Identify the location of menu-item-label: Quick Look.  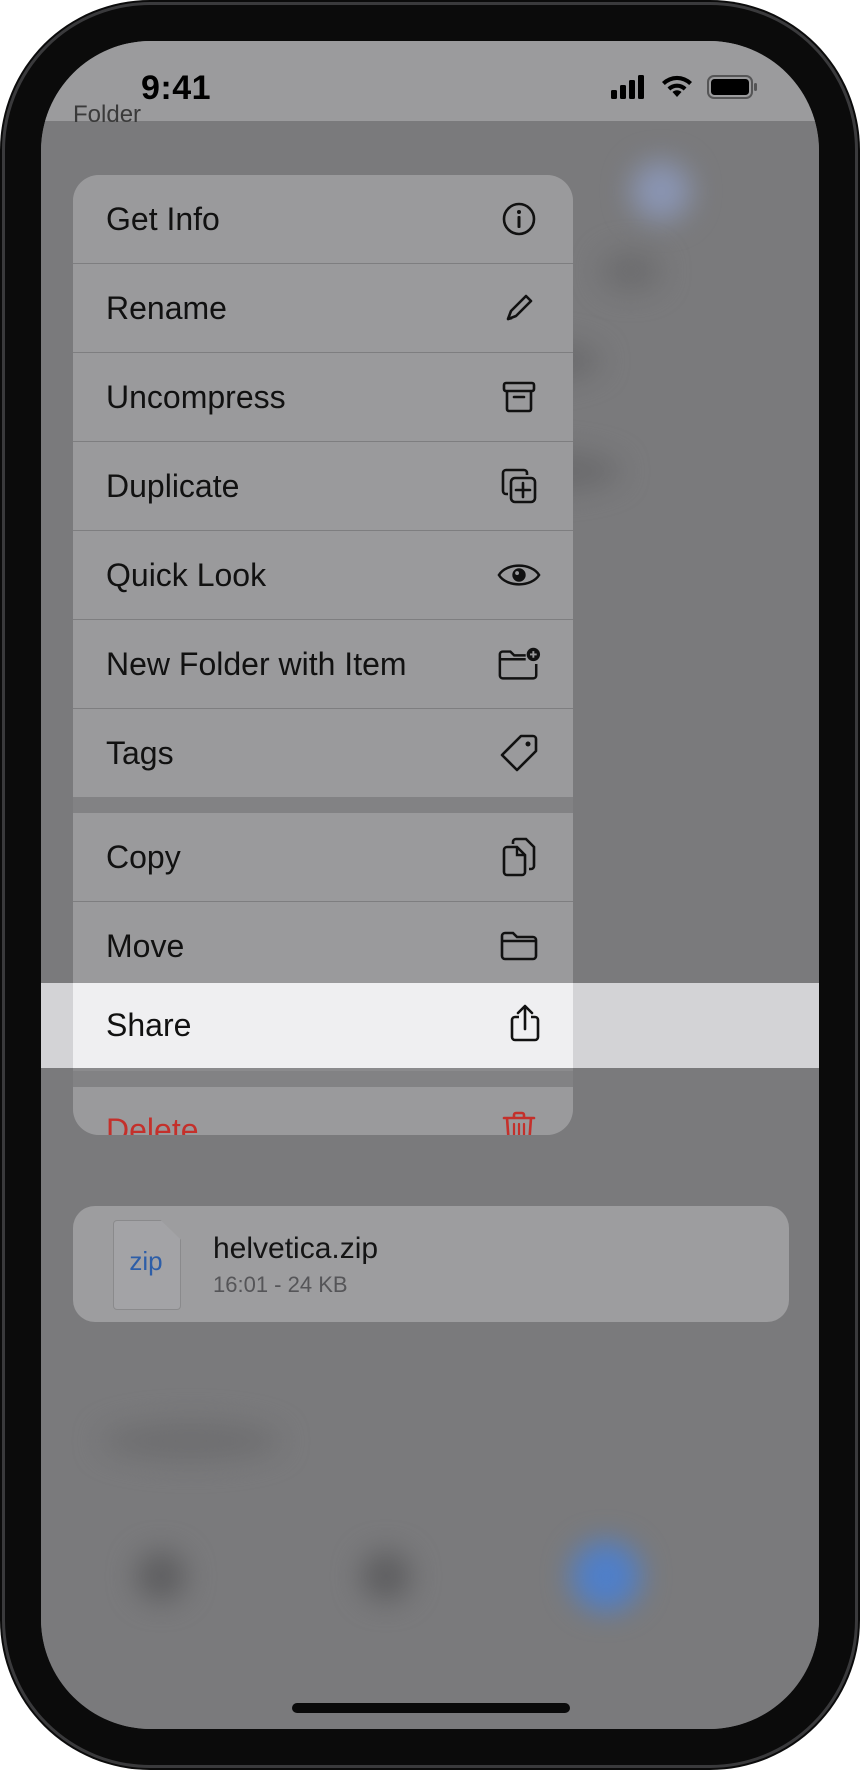
(186, 574).